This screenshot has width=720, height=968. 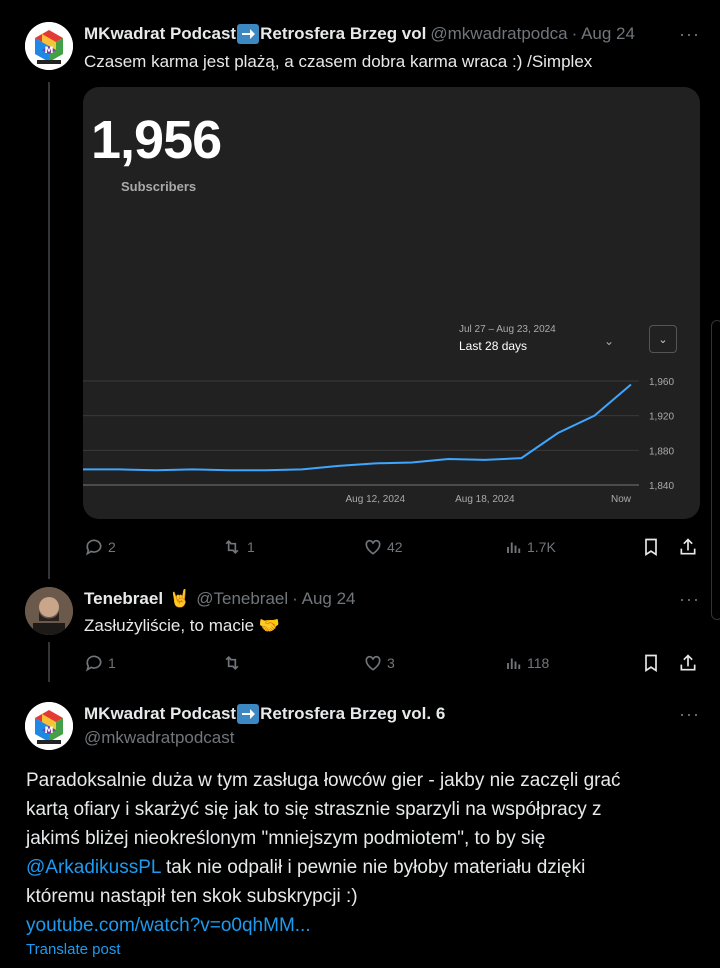 What do you see at coordinates (169, 625) in the screenshot?
I see `tweet-text-body: Zasłużyliście, to macie` at bounding box center [169, 625].